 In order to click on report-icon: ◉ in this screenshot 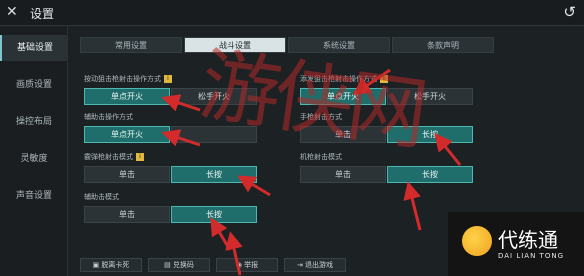, I will do `click(238, 265)`.